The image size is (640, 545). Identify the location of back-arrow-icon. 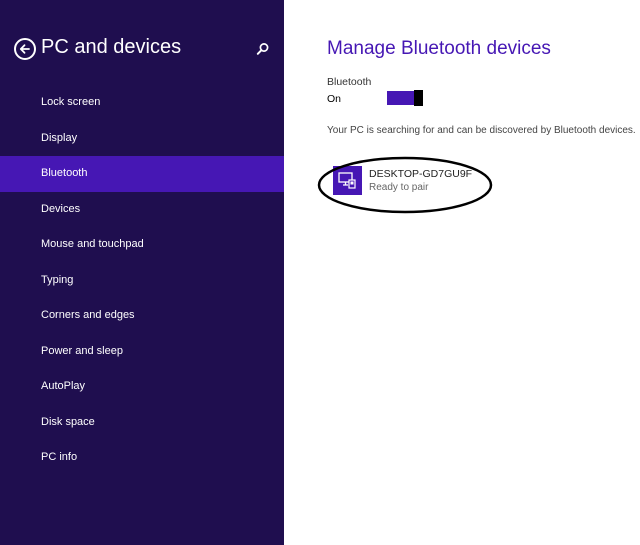
(25, 49).